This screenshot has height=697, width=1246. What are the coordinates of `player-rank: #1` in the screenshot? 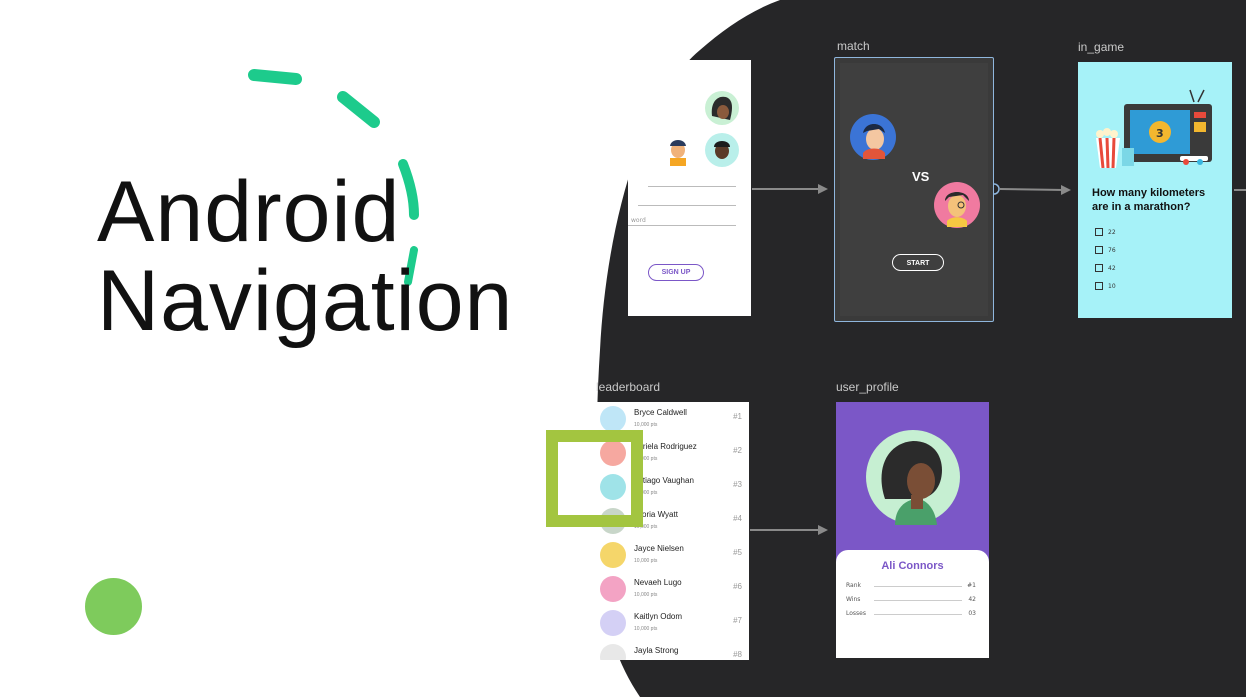 It's located at (737, 416).